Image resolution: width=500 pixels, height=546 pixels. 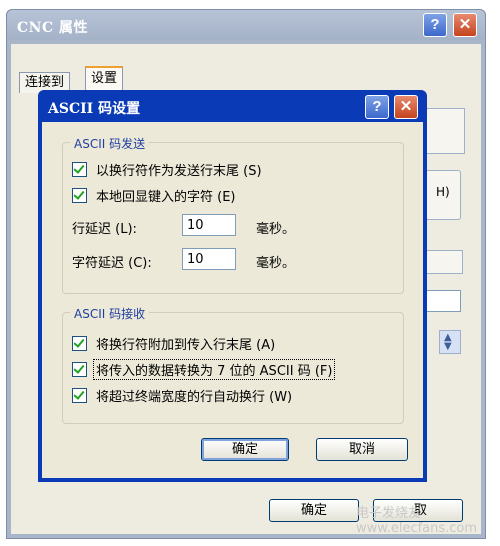 I want to click on watermark: 电子发烧友 www.elecfans.com, so click(x=417, y=521).